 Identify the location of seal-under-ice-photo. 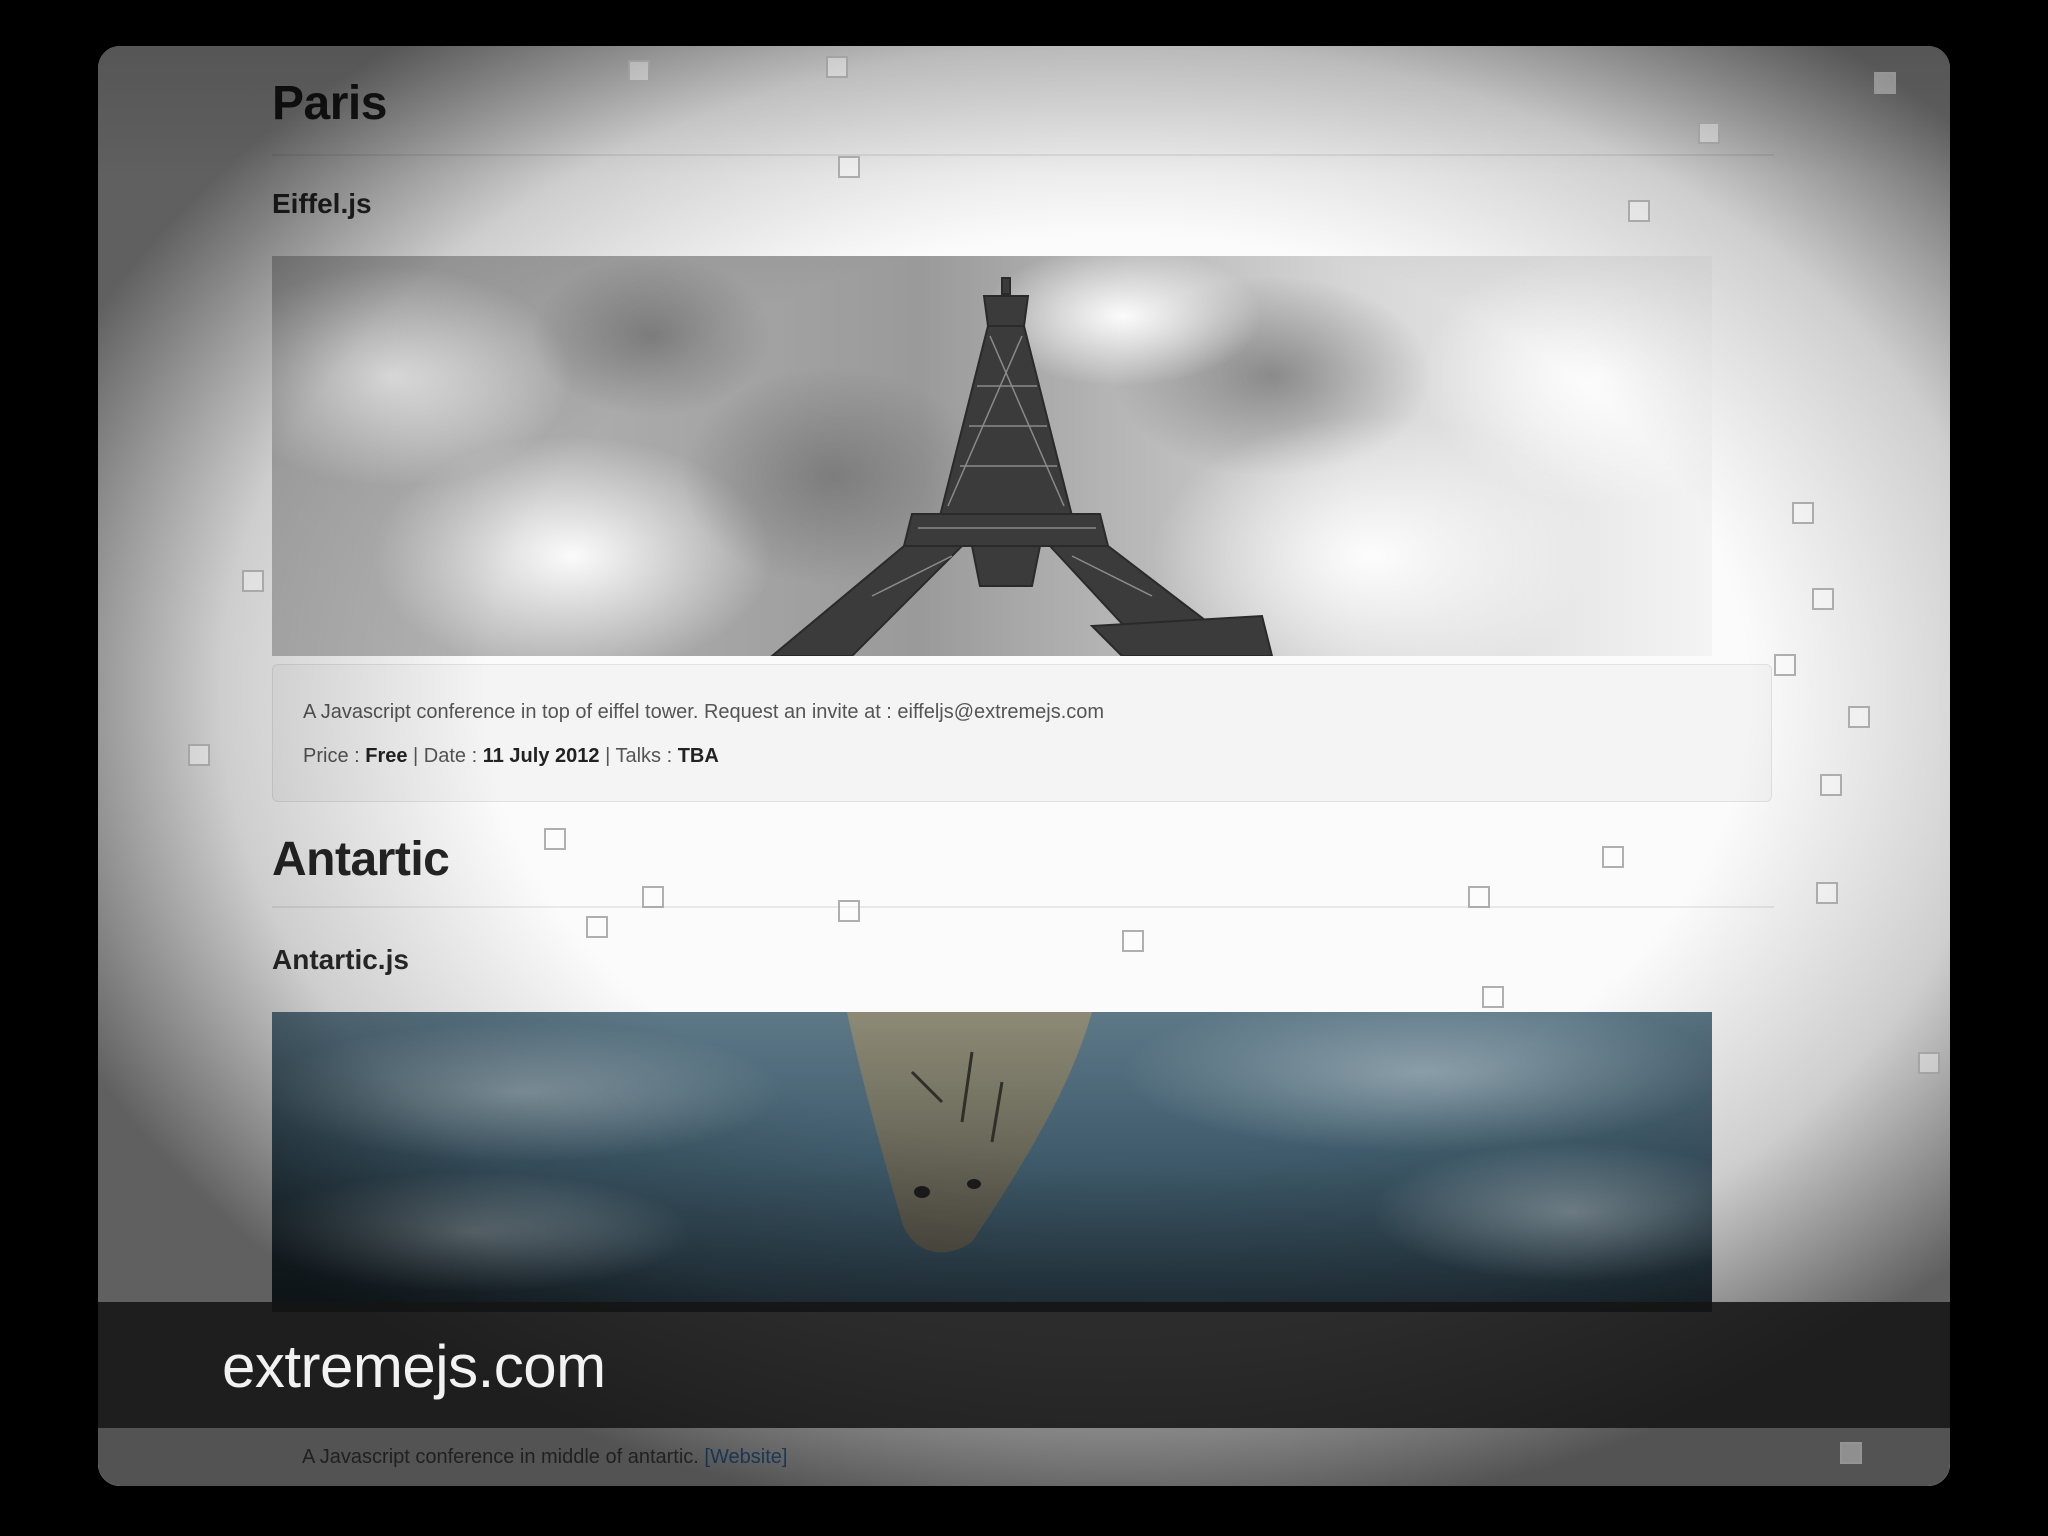
(992, 1162).